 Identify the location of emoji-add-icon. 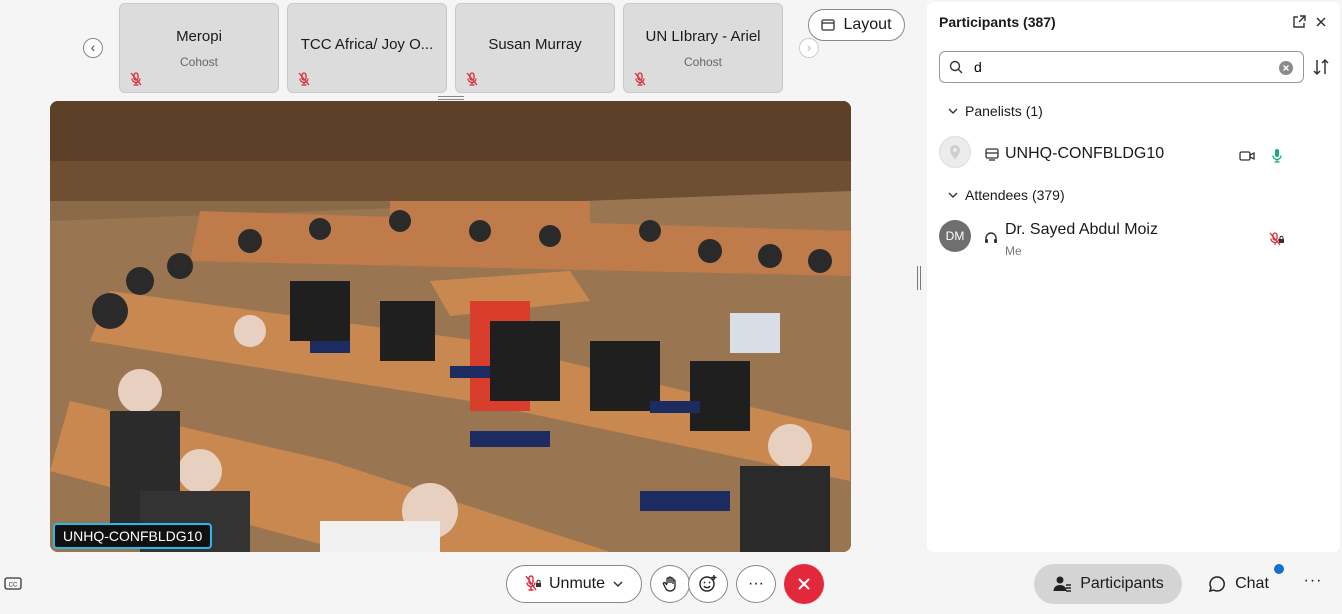
(708, 583).